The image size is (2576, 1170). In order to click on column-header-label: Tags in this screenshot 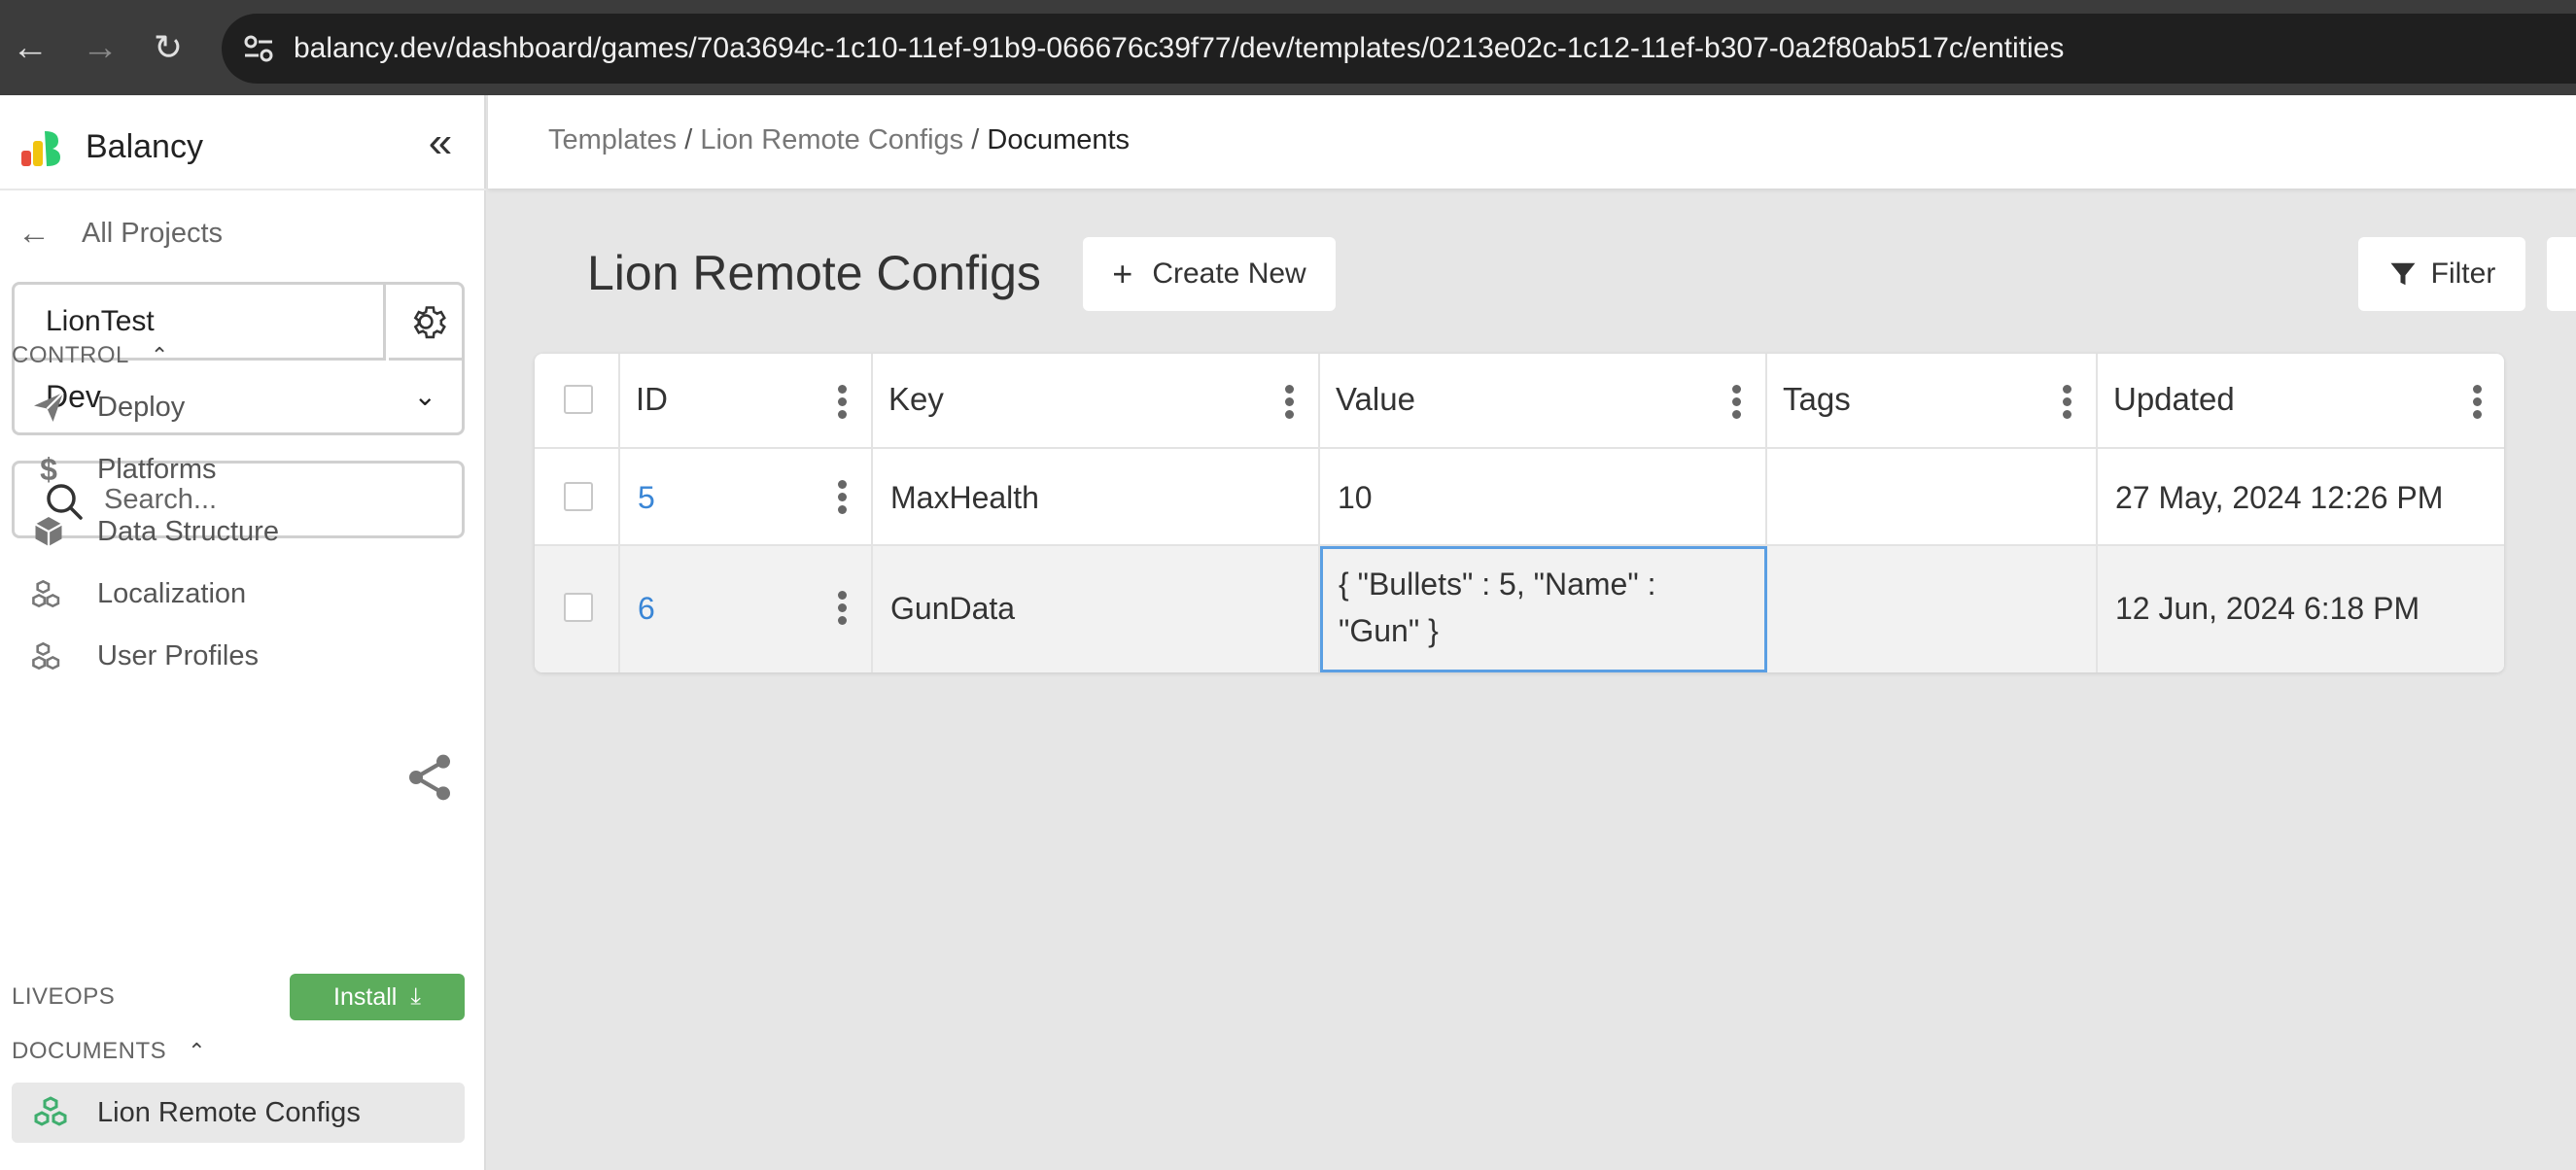, I will do `click(1817, 399)`.